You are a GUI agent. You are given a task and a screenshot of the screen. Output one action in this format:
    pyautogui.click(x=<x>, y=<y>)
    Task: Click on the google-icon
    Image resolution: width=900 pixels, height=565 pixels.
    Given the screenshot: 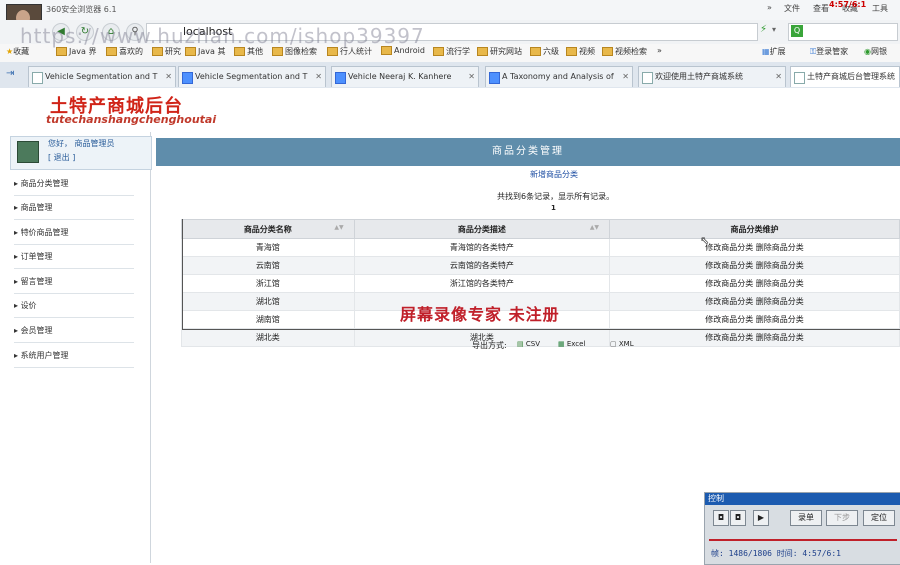 What is the action you would take?
    pyautogui.click(x=494, y=78)
    